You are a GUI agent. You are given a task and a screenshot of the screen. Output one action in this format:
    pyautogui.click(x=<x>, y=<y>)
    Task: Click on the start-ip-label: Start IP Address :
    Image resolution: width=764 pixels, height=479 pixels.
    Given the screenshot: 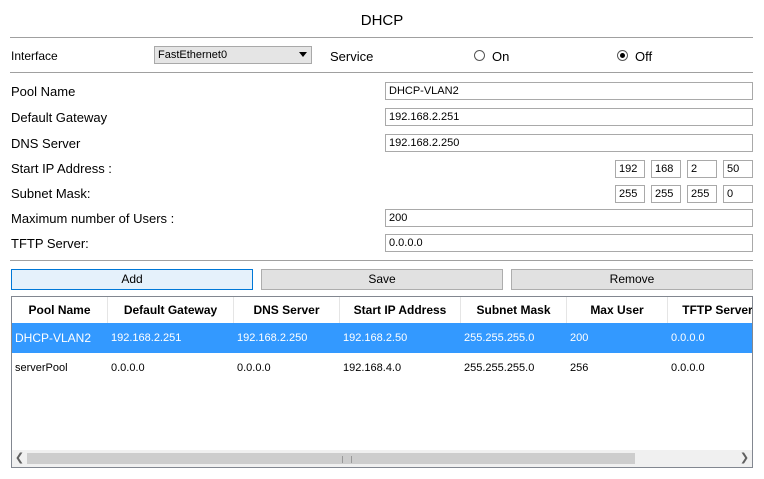 What is the action you would take?
    pyautogui.click(x=61, y=168)
    